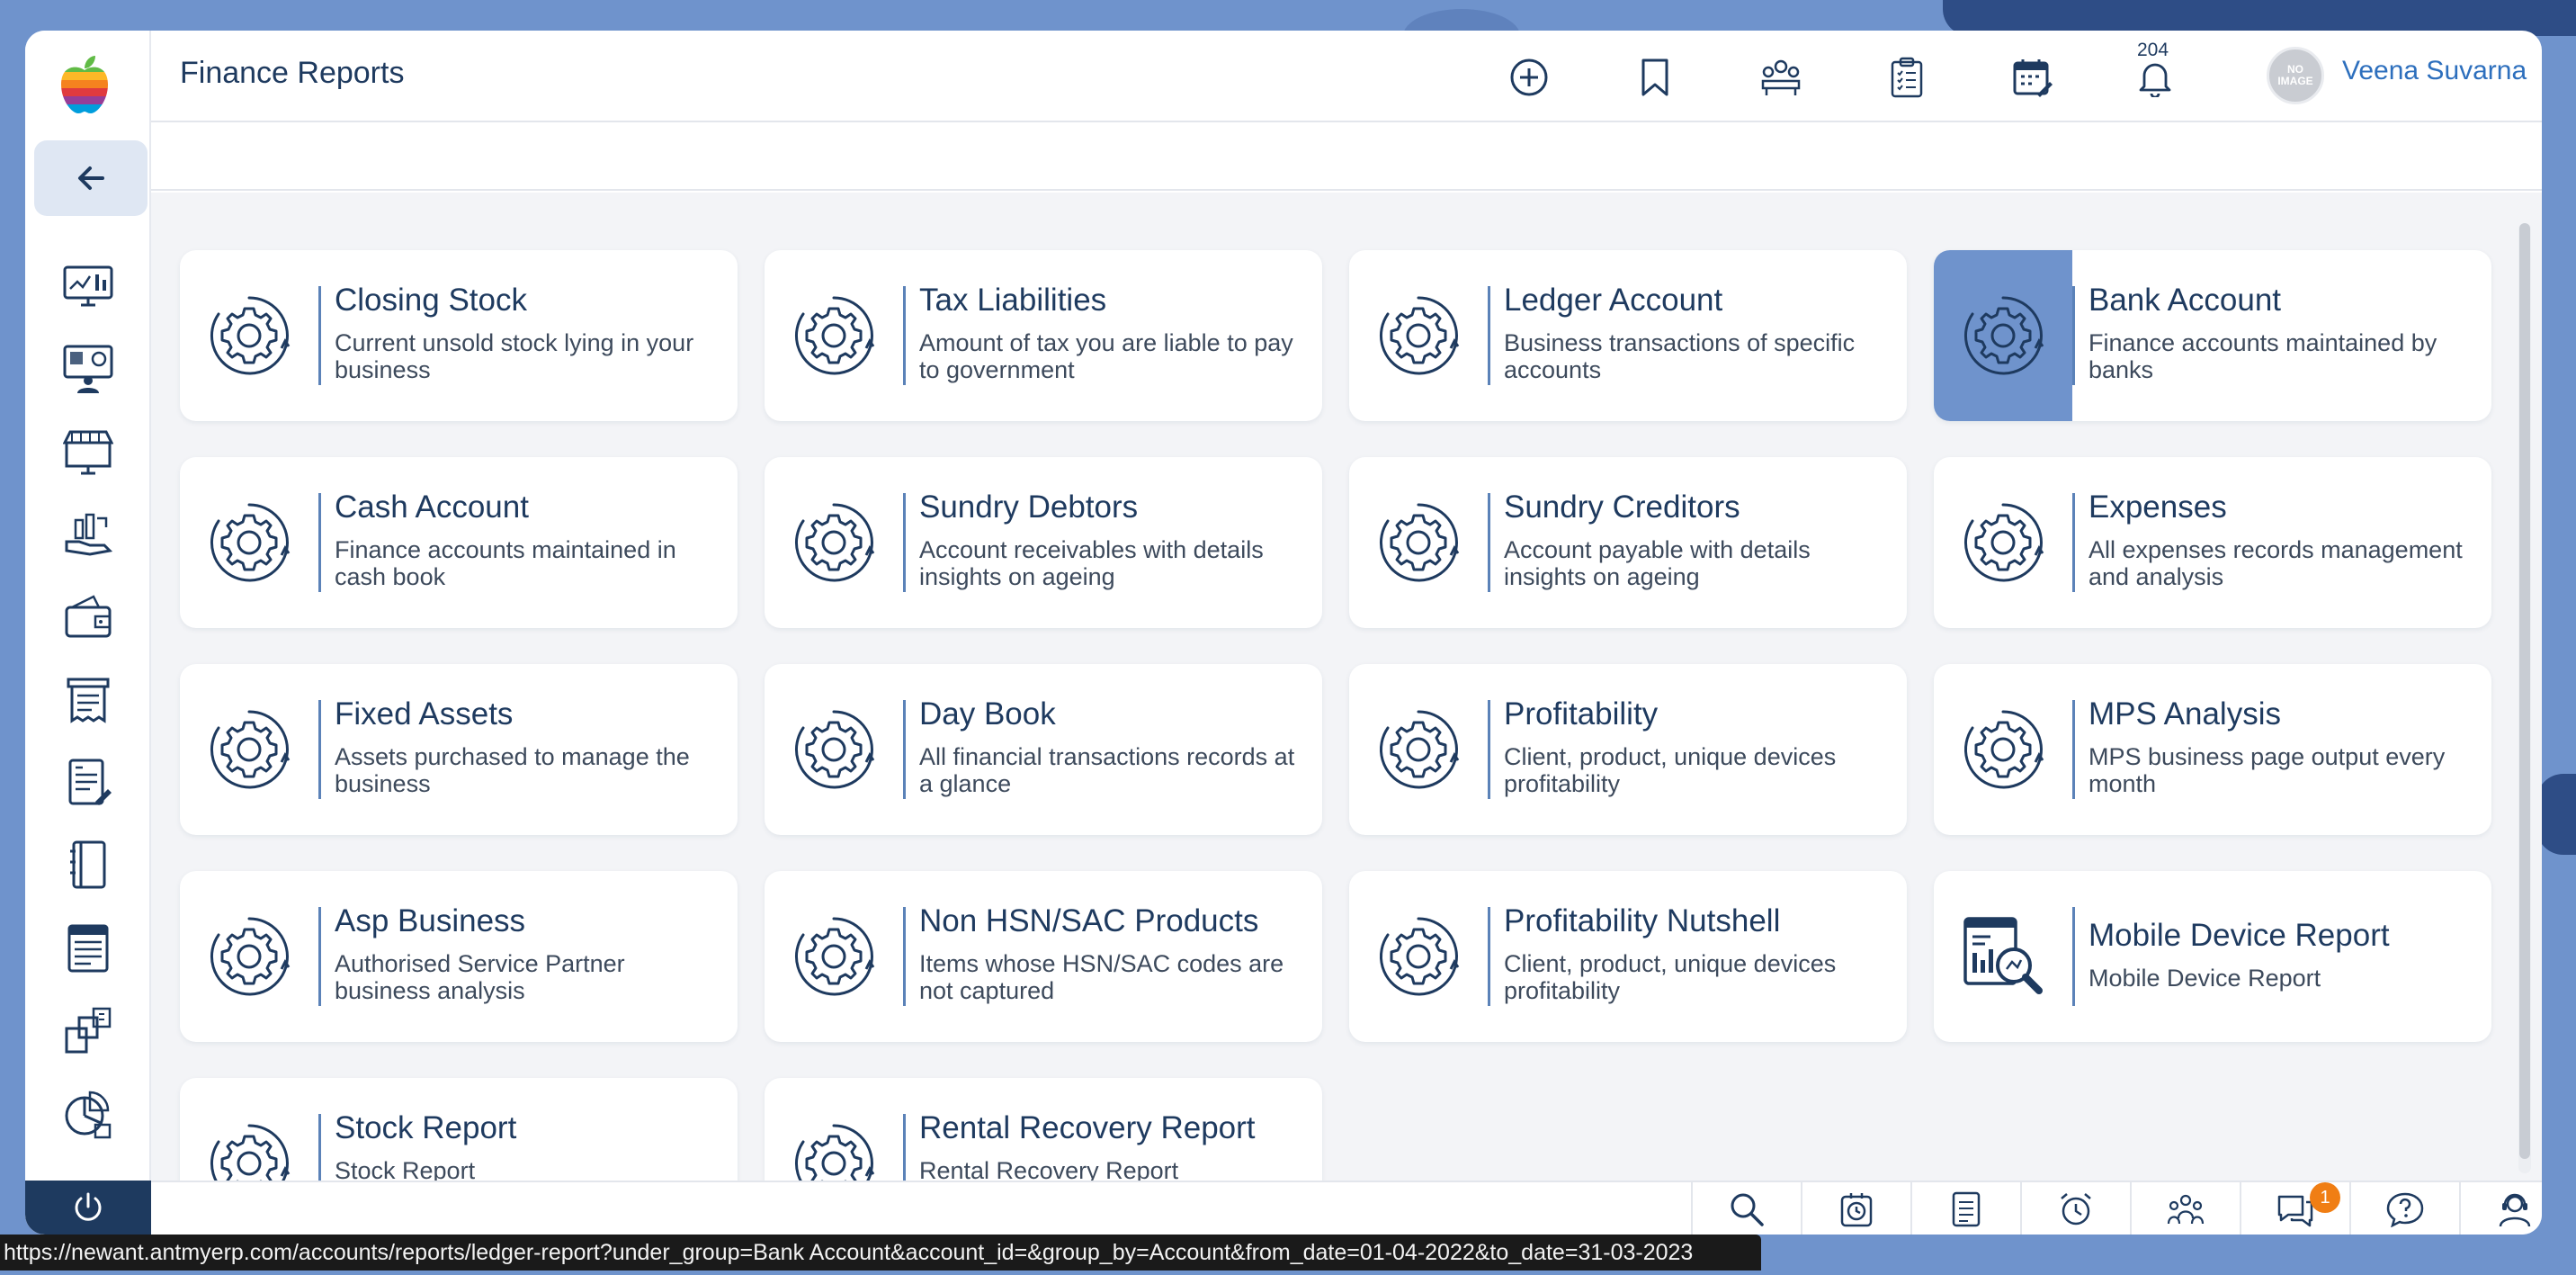 This screenshot has width=2576, height=1275. I want to click on calendar-edit-icon, so click(2033, 77).